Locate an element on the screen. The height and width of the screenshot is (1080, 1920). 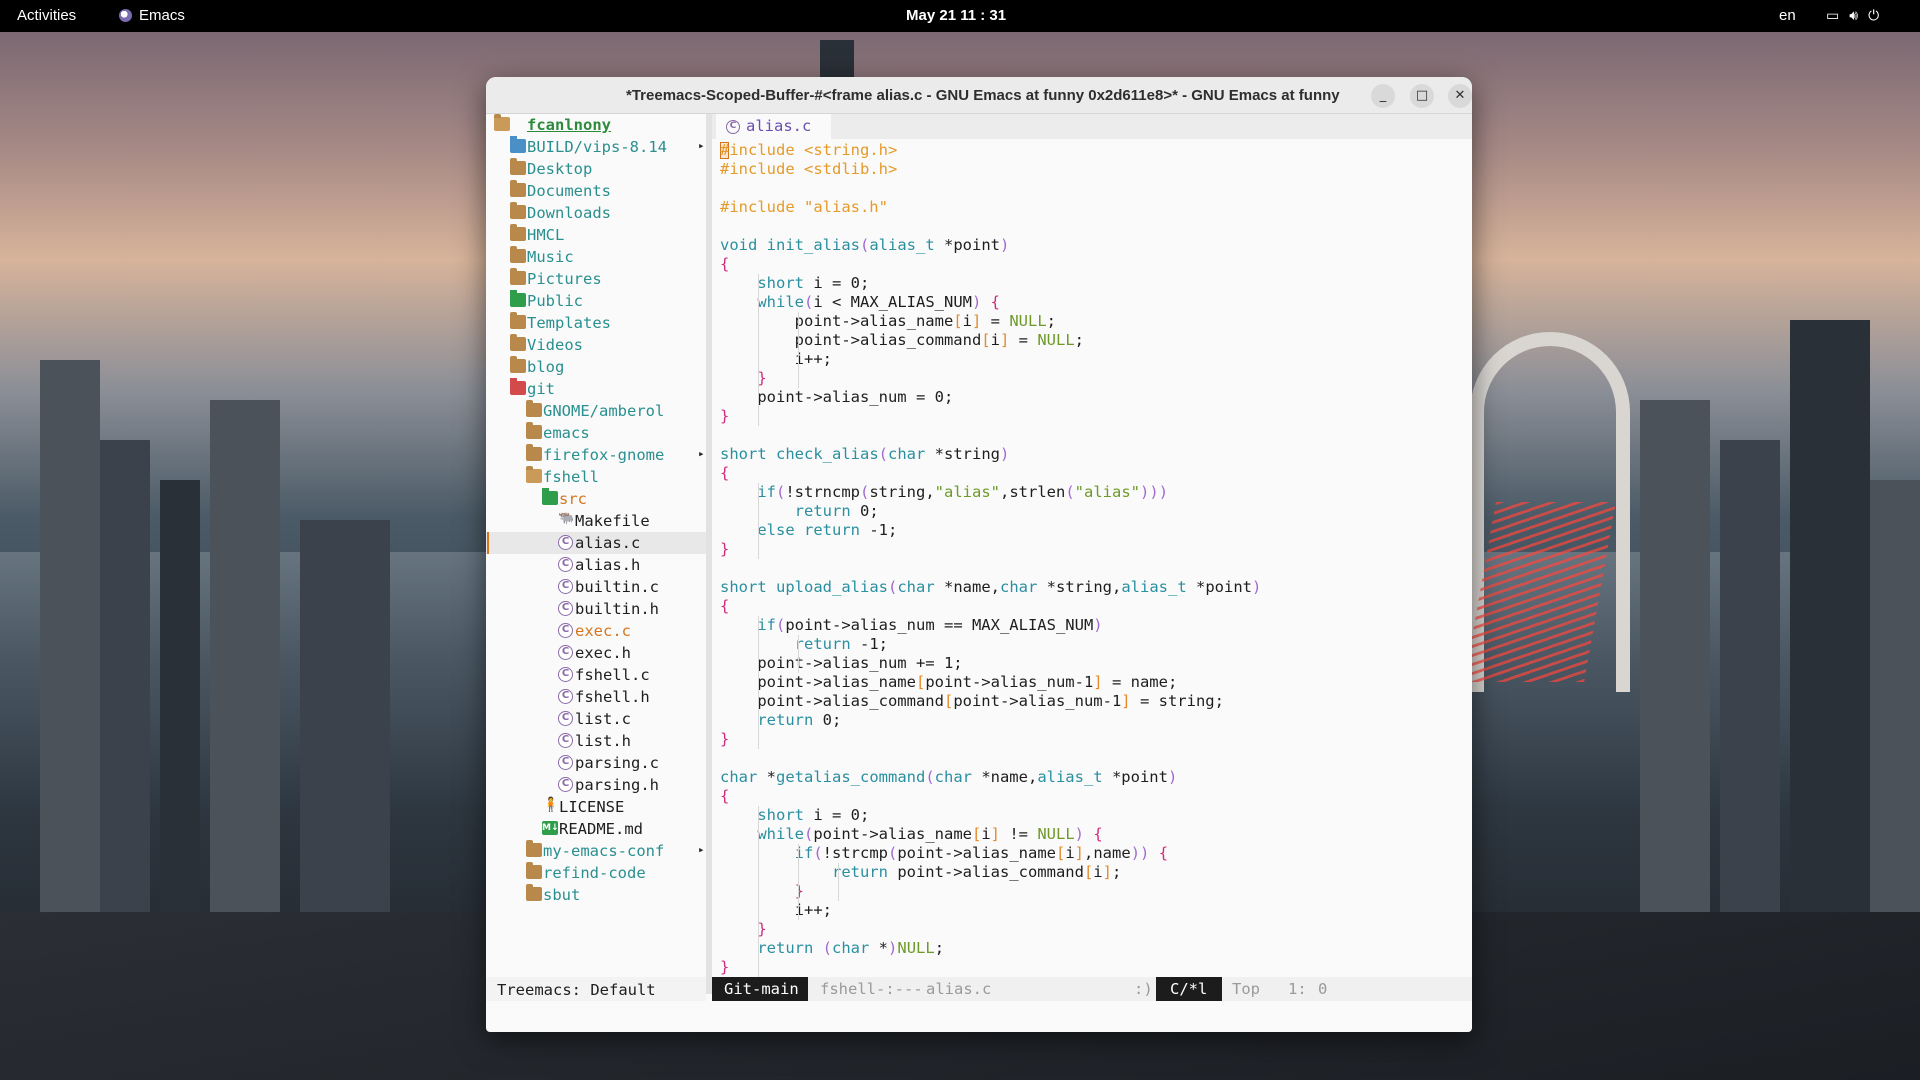
treemacs-item: Cexec.h is located at coordinates (596, 653).